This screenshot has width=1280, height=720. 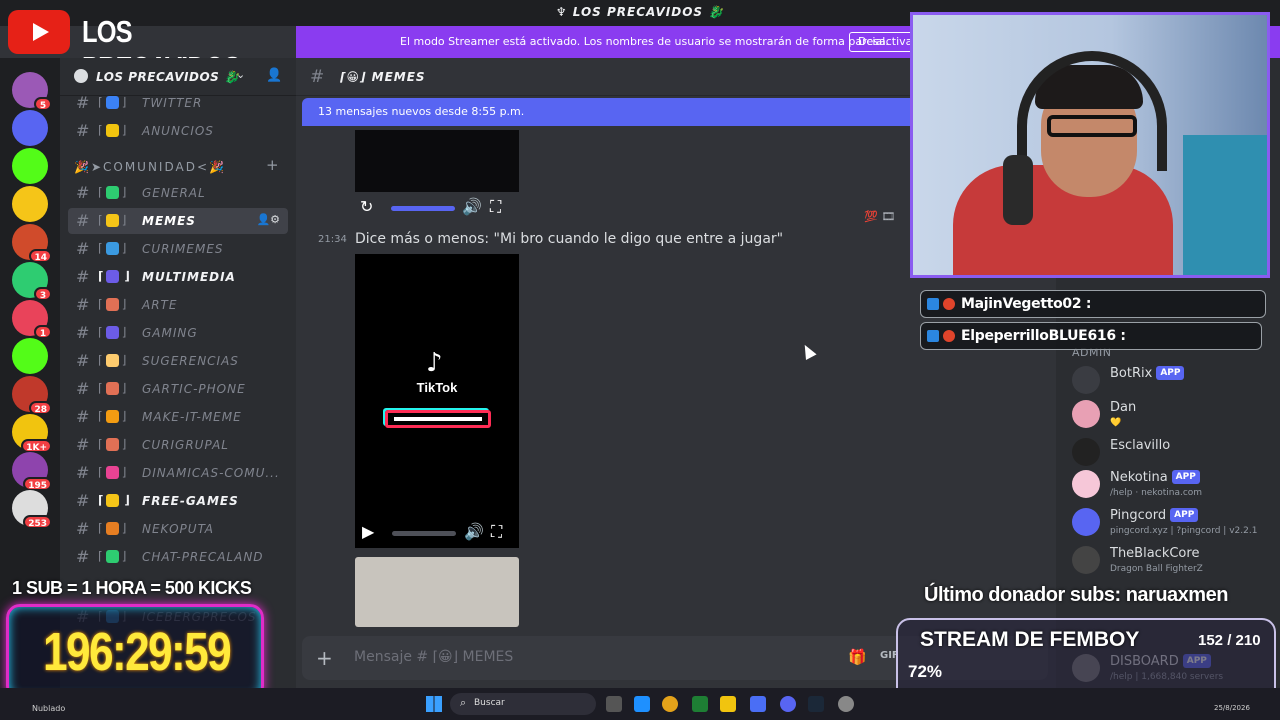 I want to click on overlay-chat-message: ElpeperrilloBLUE616 :, so click(x=1091, y=336).